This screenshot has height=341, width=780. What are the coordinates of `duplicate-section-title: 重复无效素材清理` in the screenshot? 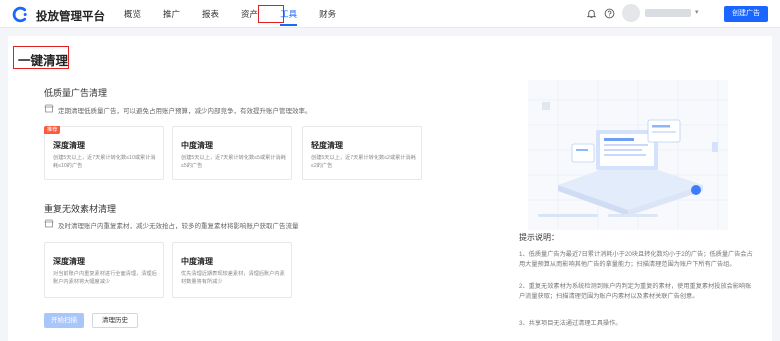 It's located at (80, 209).